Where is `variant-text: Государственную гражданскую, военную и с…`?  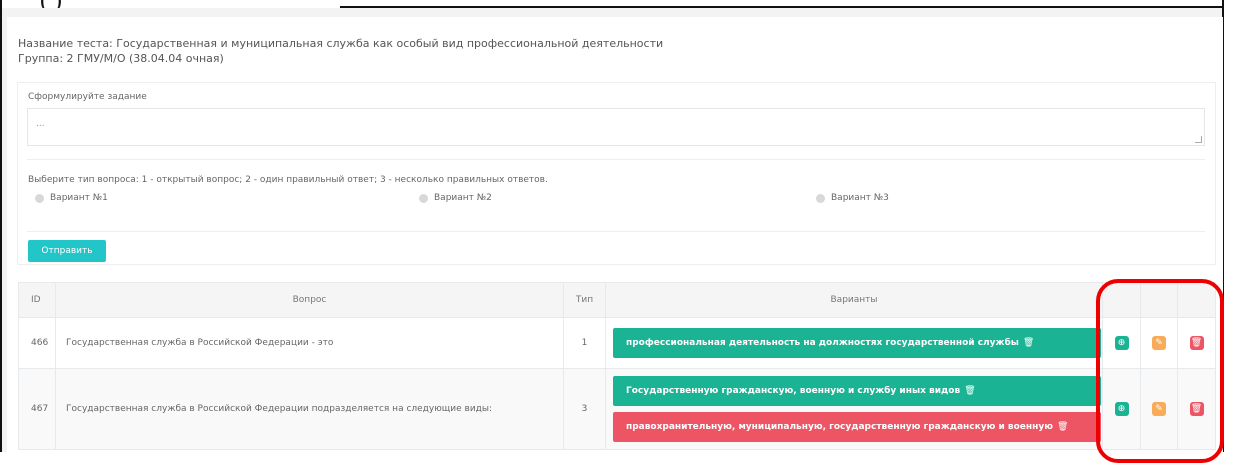 variant-text: Государственную гражданскую, военную и с… is located at coordinates (793, 391).